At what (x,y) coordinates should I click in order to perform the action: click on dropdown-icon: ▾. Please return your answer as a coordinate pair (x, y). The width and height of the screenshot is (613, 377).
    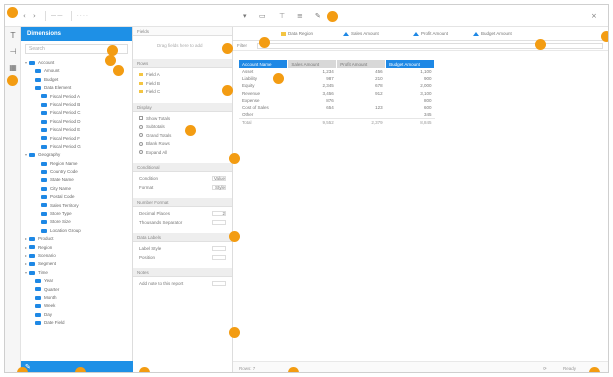
    Looking at the image, I should click on (245, 16).